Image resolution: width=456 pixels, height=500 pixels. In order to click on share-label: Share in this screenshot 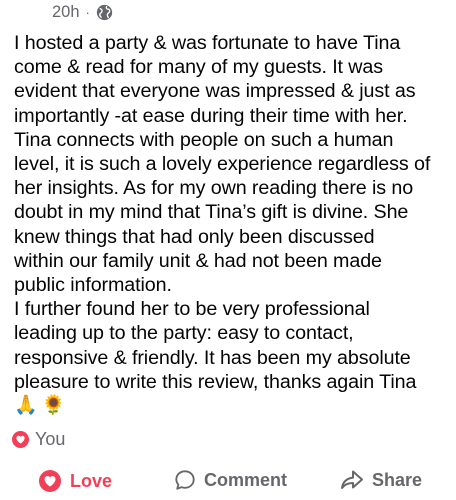, I will do `click(397, 479)`.